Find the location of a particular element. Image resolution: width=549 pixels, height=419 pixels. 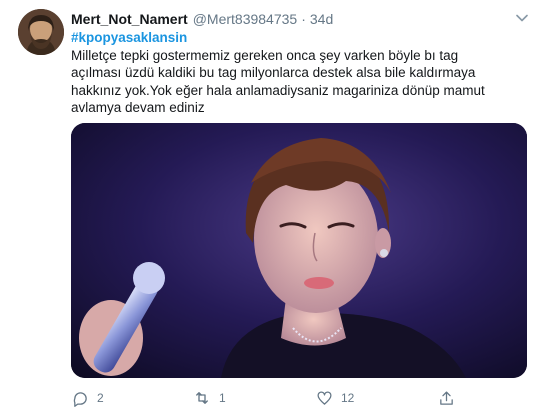

reply-icon is located at coordinates (80, 398).